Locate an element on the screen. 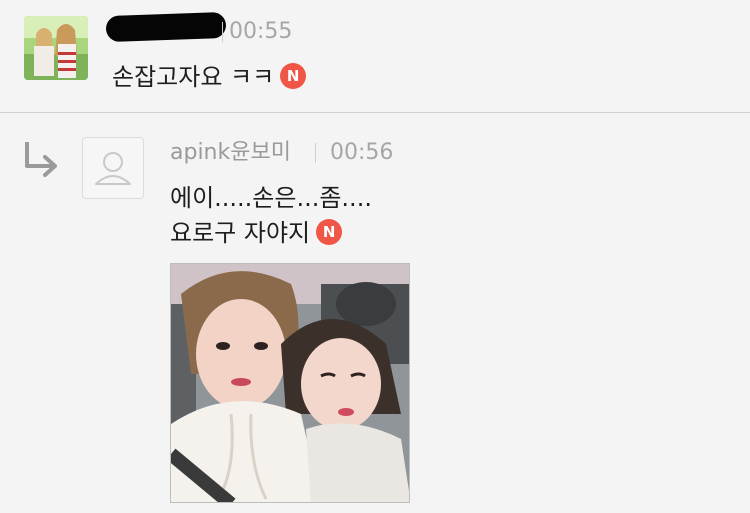 The image size is (750, 513). comment-time: 00:55 is located at coordinates (261, 31).